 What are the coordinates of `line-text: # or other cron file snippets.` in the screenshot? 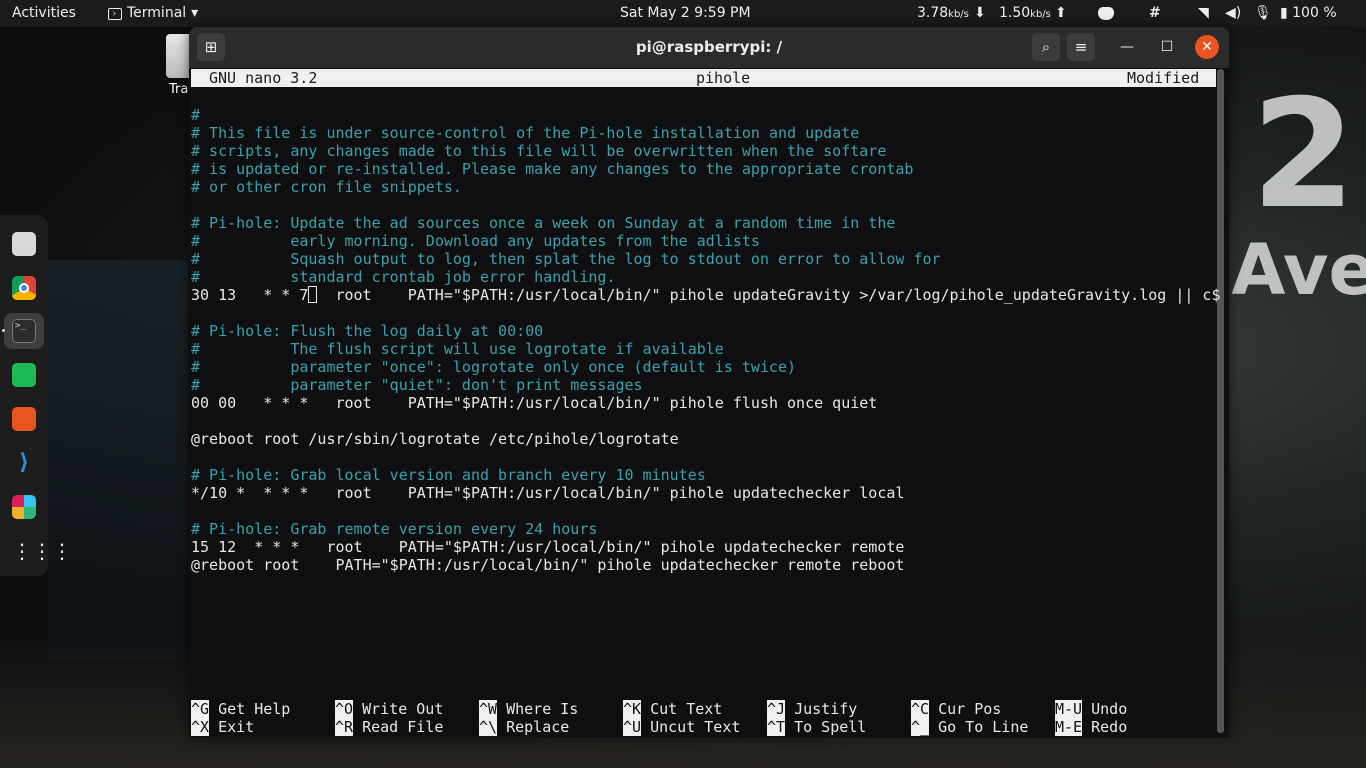 It's located at (326, 187).